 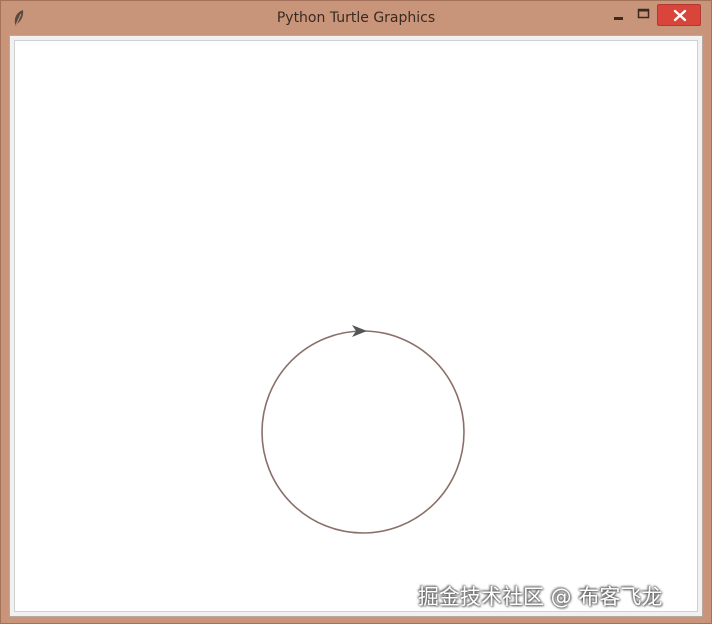 I want to click on drawn-circle, so click(x=363, y=432).